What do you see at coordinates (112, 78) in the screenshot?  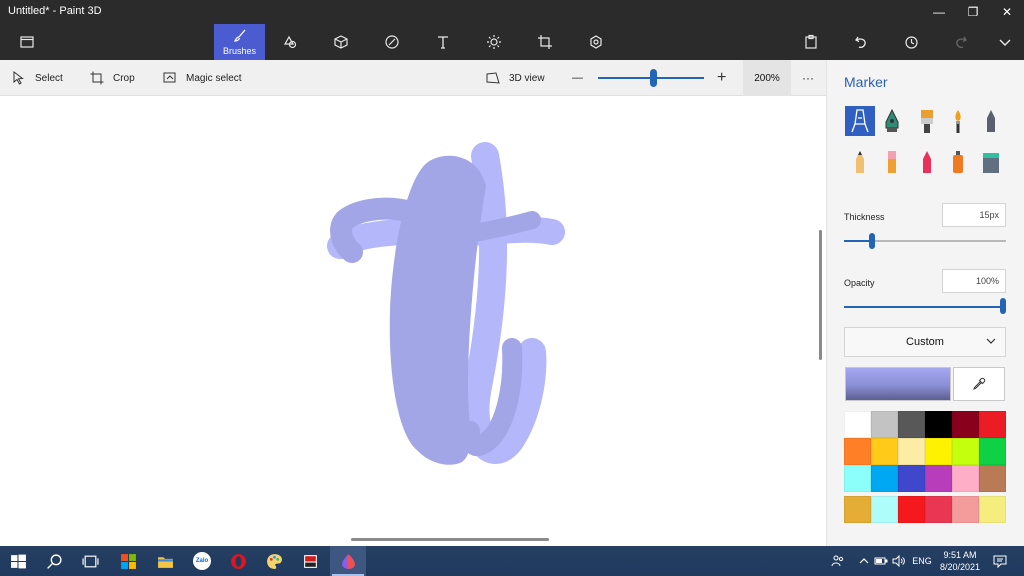 I see `crop-button: Crop` at bounding box center [112, 78].